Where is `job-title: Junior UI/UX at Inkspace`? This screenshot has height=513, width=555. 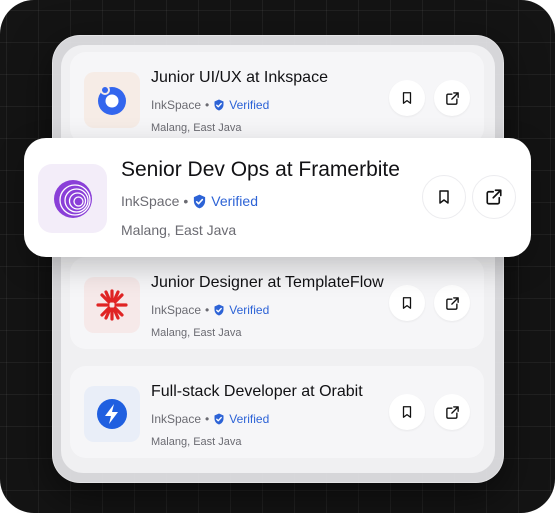 job-title: Junior UI/UX at Inkspace is located at coordinates (239, 78).